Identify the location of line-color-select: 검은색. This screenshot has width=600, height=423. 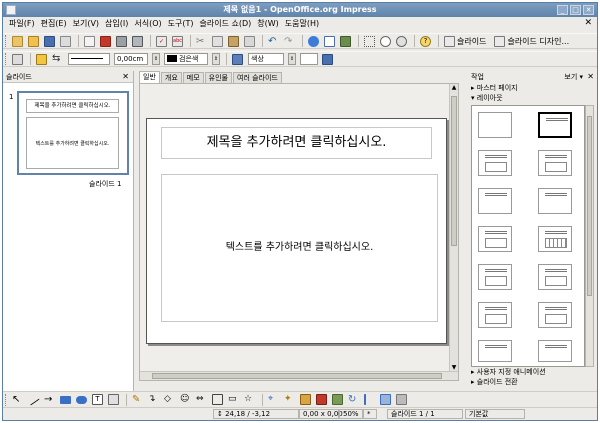
(186, 59).